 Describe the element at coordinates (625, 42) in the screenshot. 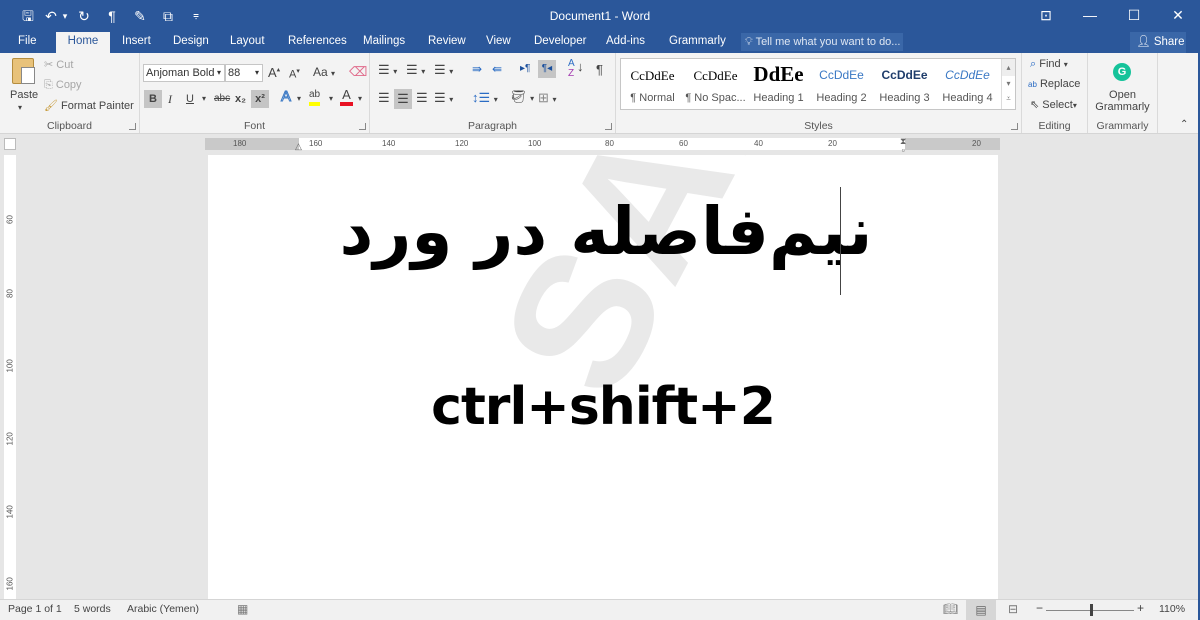

I see `tab-add-ins: Add-ins` at that location.